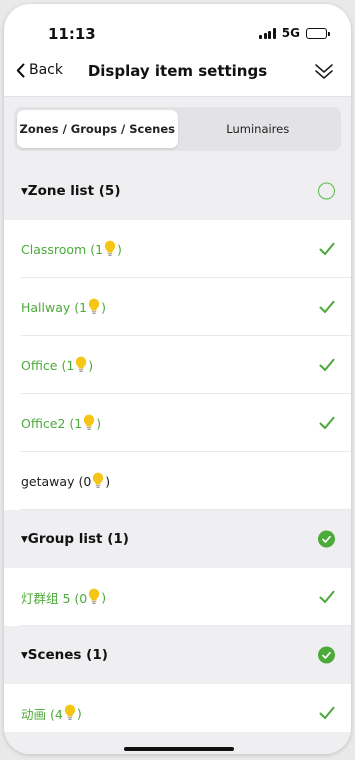  I want to click on list-item: Classroom (1), so click(177, 249).